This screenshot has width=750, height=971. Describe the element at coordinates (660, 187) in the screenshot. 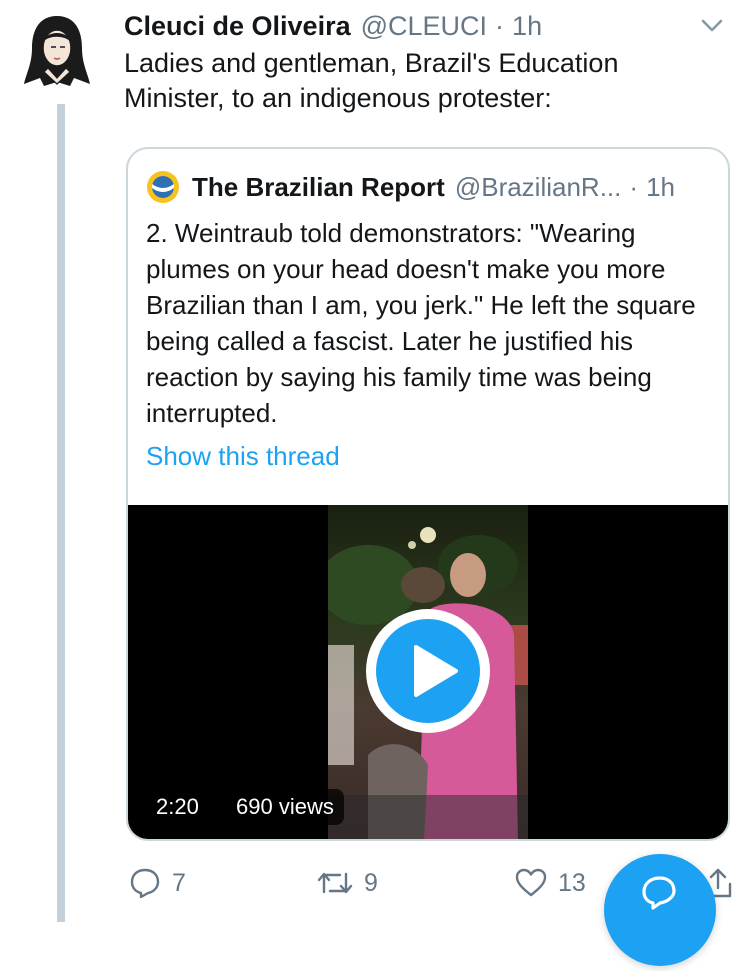

I see `quoted-tweet-time: 1h` at that location.